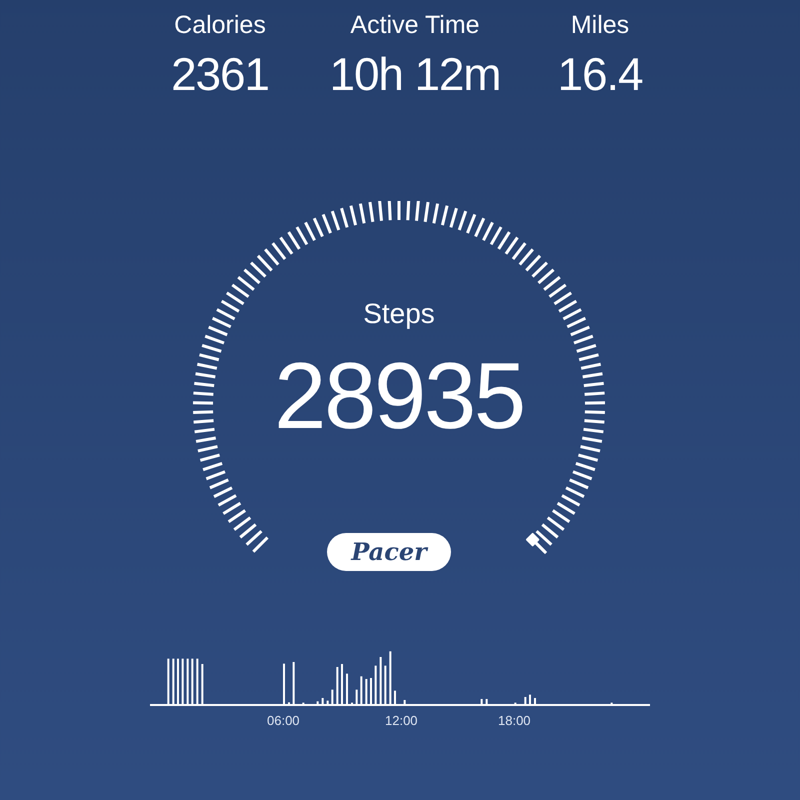  Describe the element at coordinates (514, 721) in the screenshot. I see `time-axis-label: 18:00` at that location.